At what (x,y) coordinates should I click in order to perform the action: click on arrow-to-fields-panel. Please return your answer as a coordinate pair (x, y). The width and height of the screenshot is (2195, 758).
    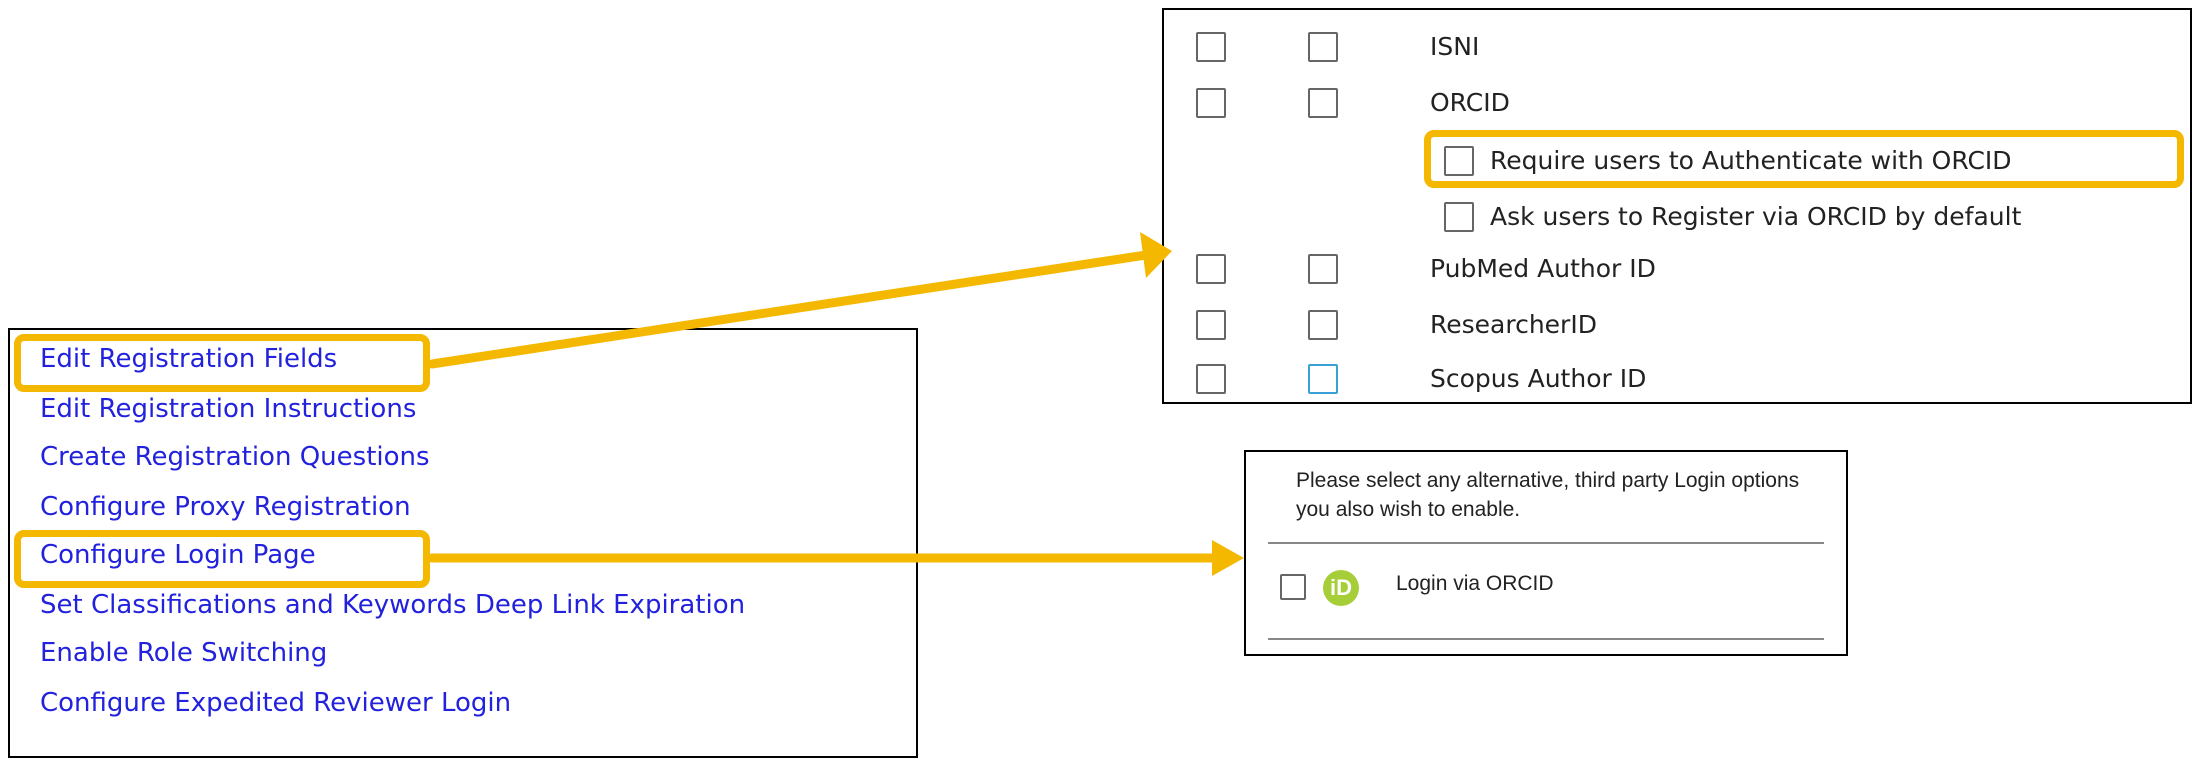
    Looking at the image, I should click on (799, 300).